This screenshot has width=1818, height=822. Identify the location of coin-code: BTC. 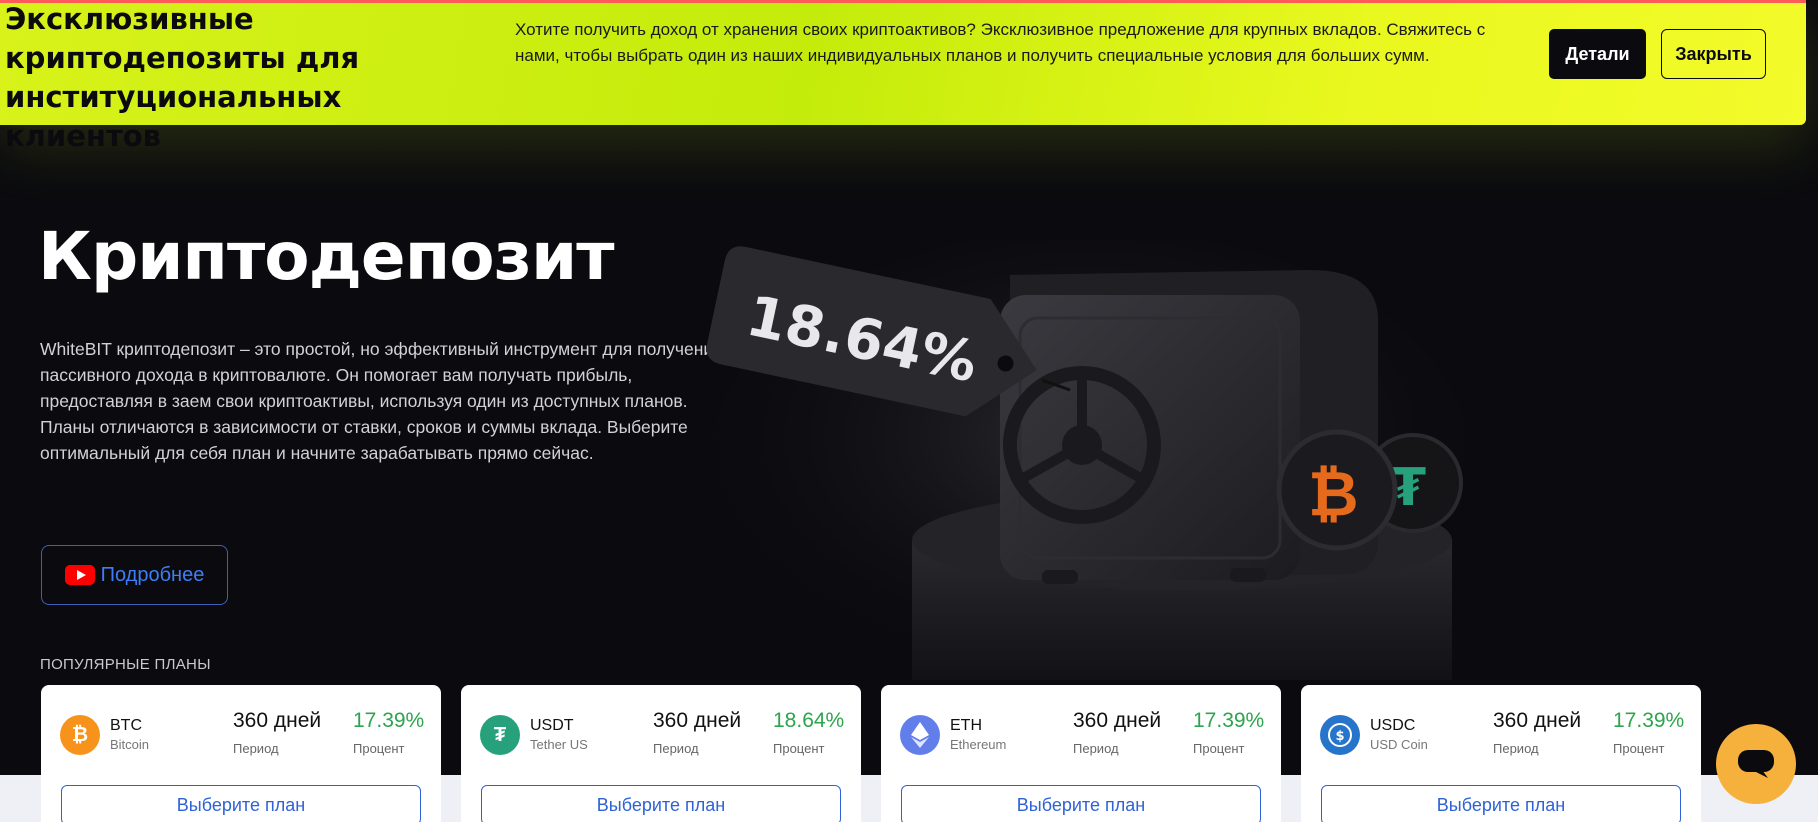
(126, 725).